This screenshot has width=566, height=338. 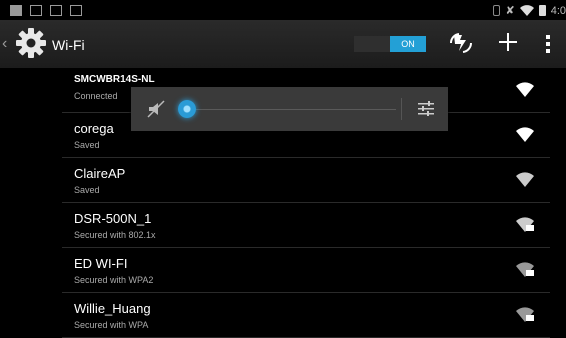 I want to click on image-icon, so click(x=76, y=10).